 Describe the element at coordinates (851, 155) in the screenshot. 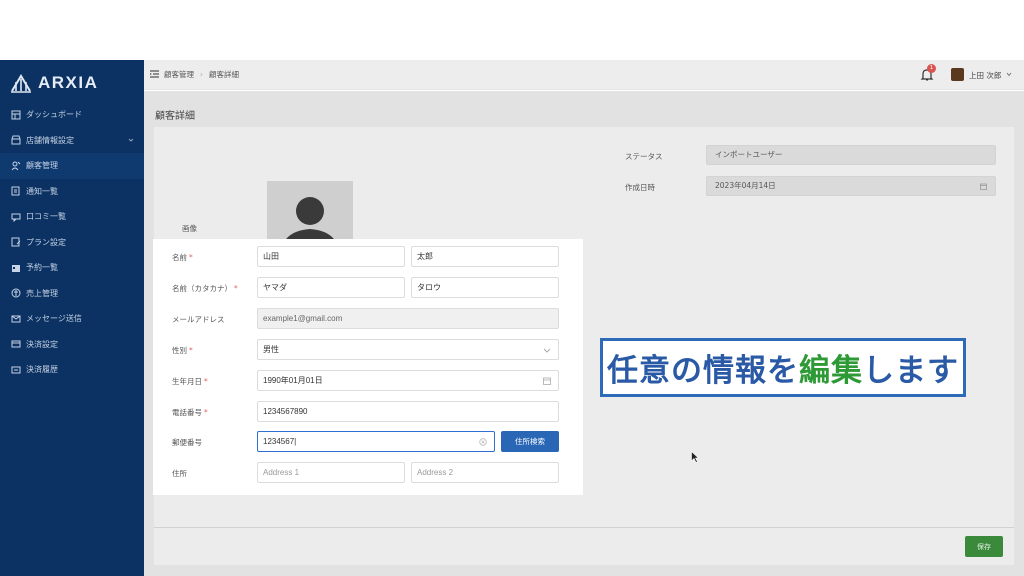

I see `status-field: インポートユーザー` at that location.